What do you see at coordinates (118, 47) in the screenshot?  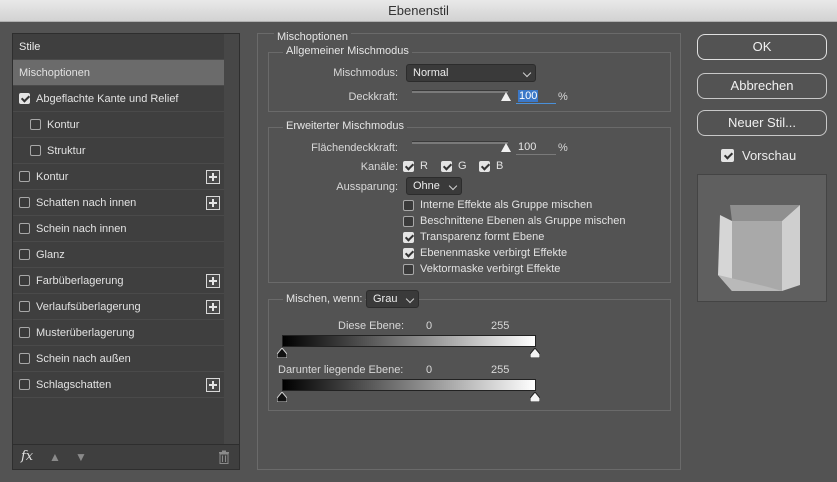 I see `style-list-header: Stile` at bounding box center [118, 47].